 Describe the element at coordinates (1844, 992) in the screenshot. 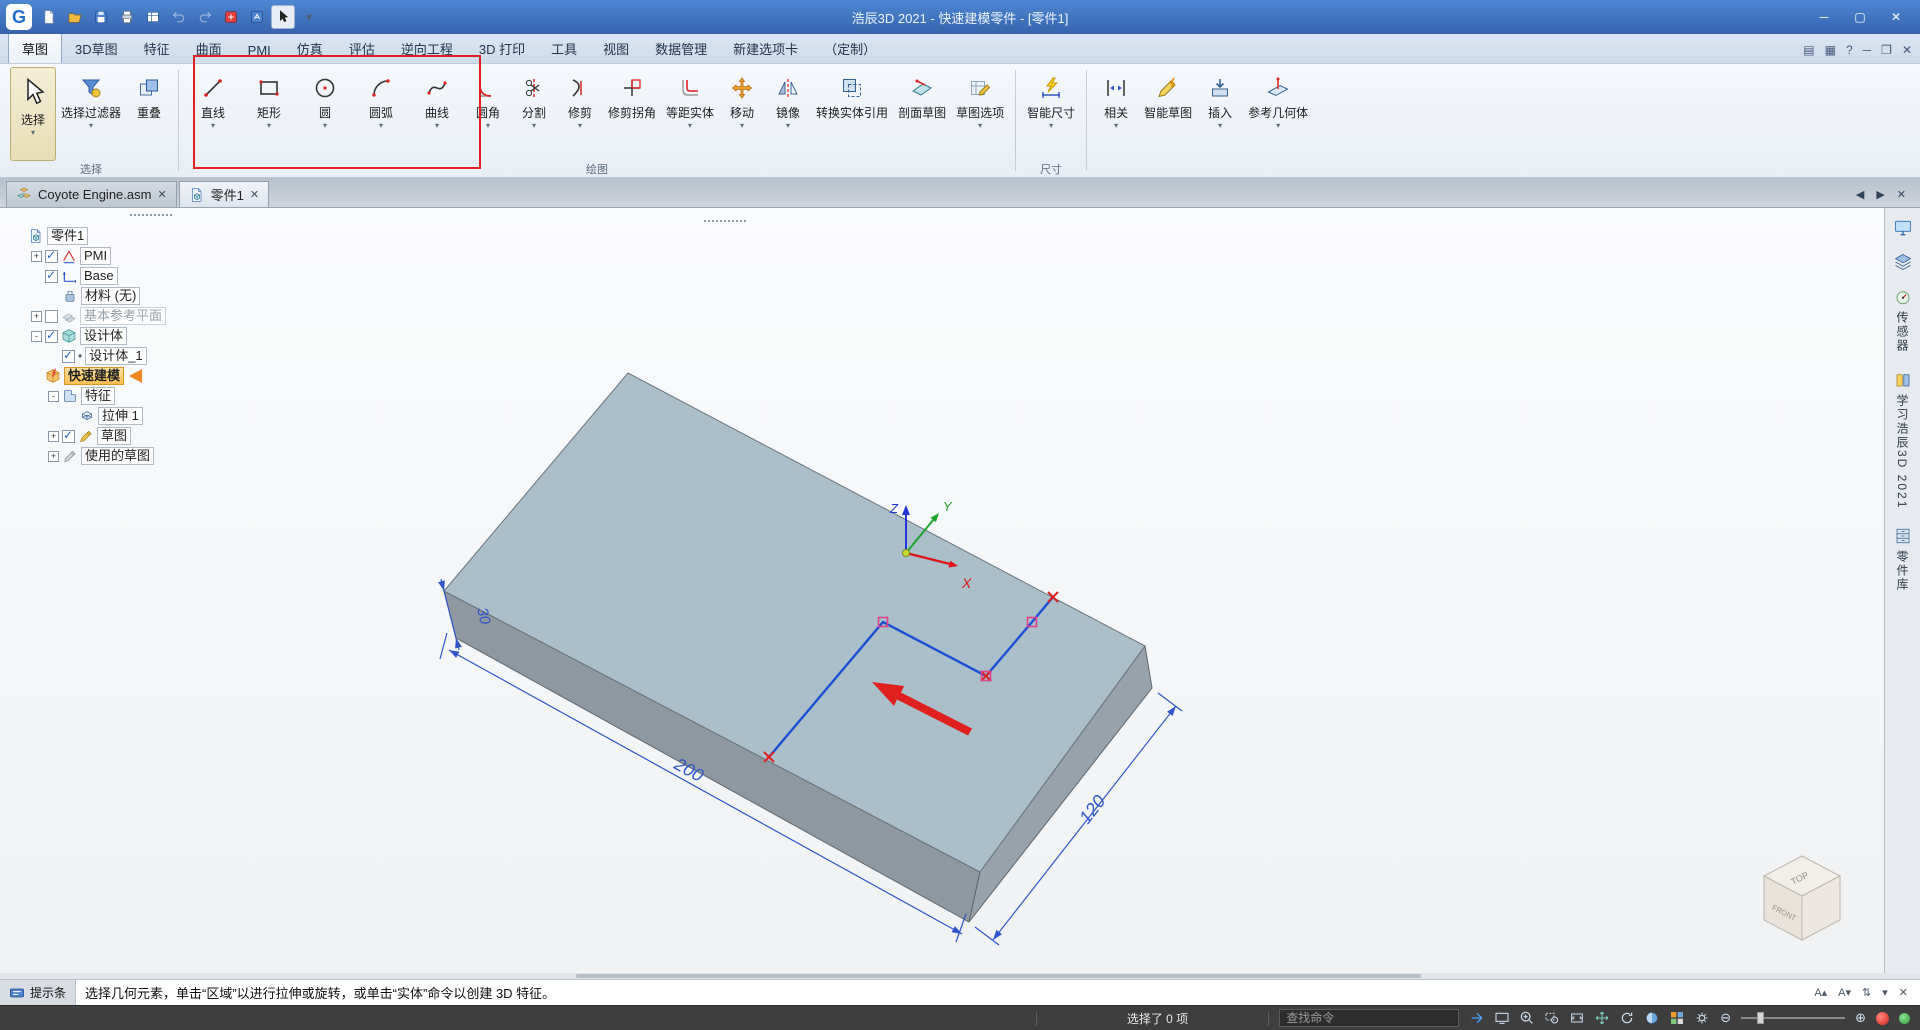

I see `font-decrease-icon: A▾` at that location.